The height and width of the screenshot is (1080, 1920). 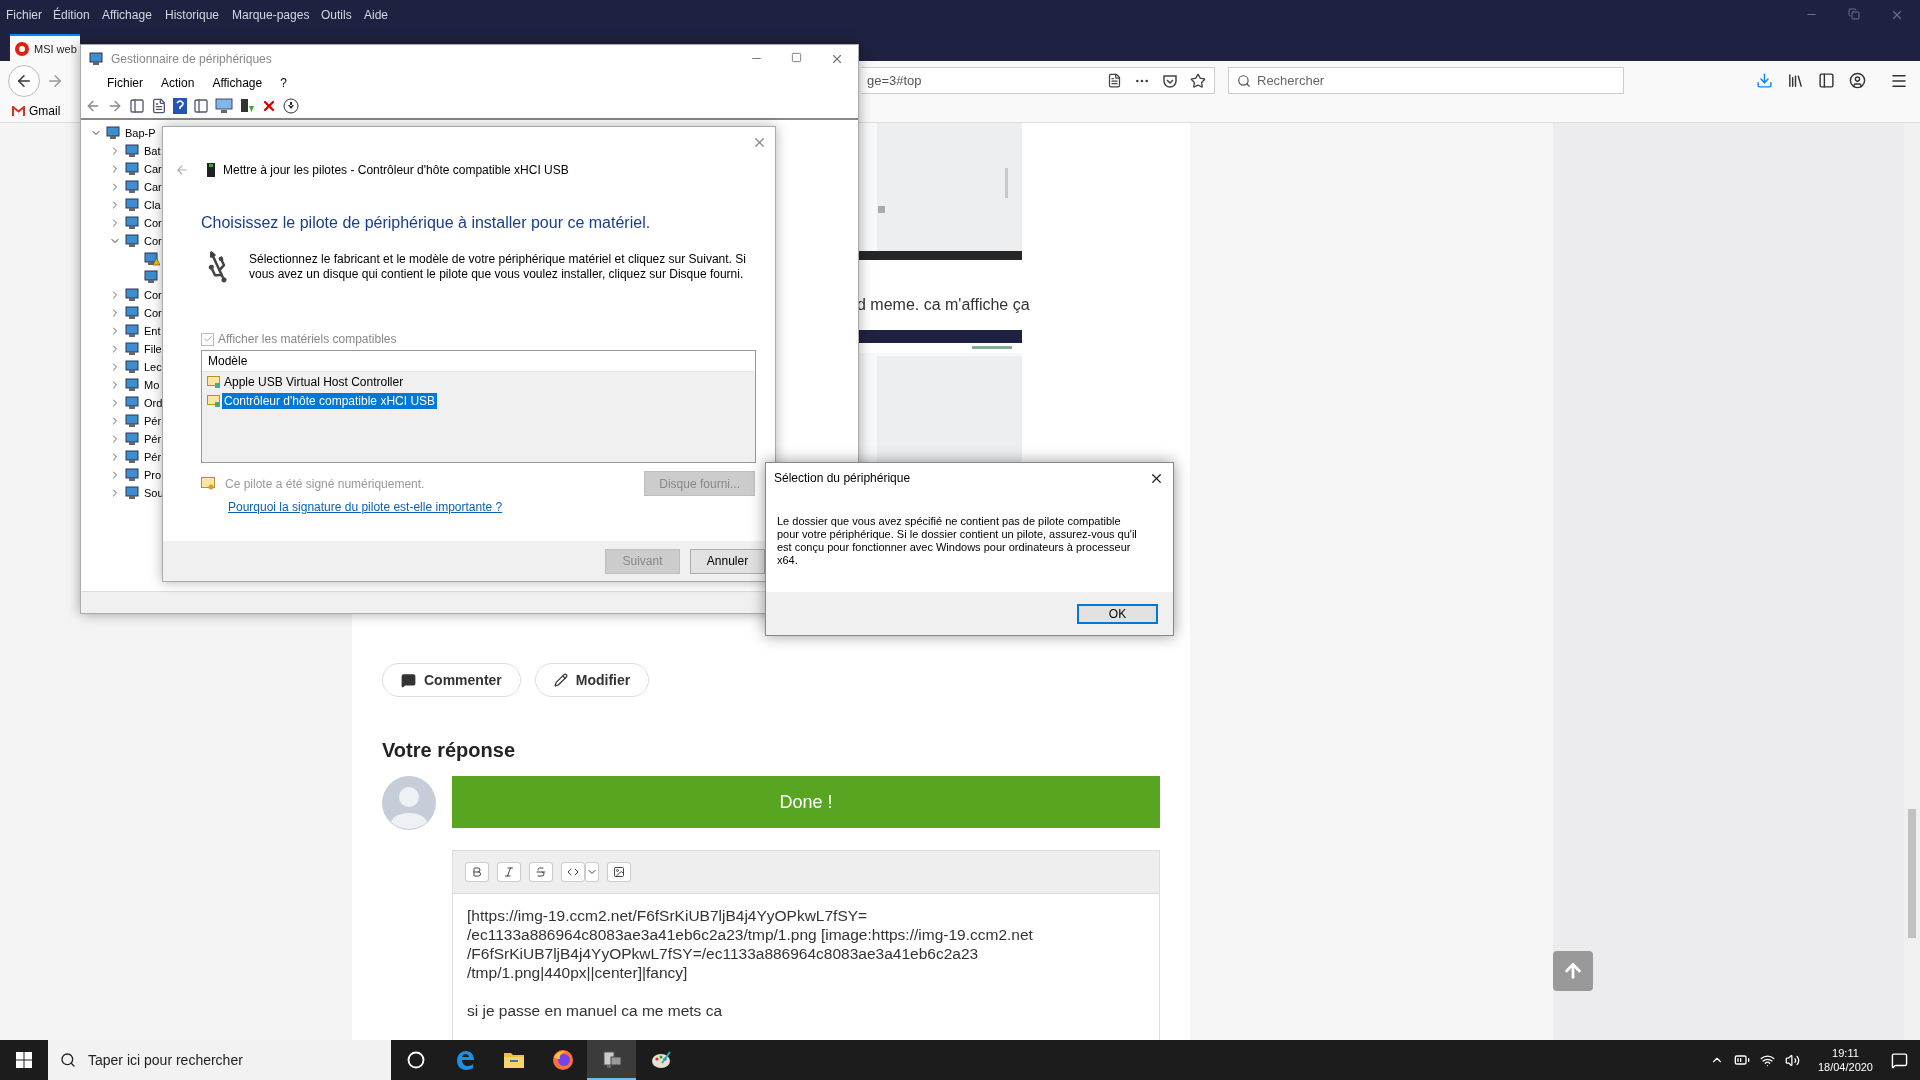 What do you see at coordinates (1826, 80) in the screenshot?
I see `sidebar-icon` at bounding box center [1826, 80].